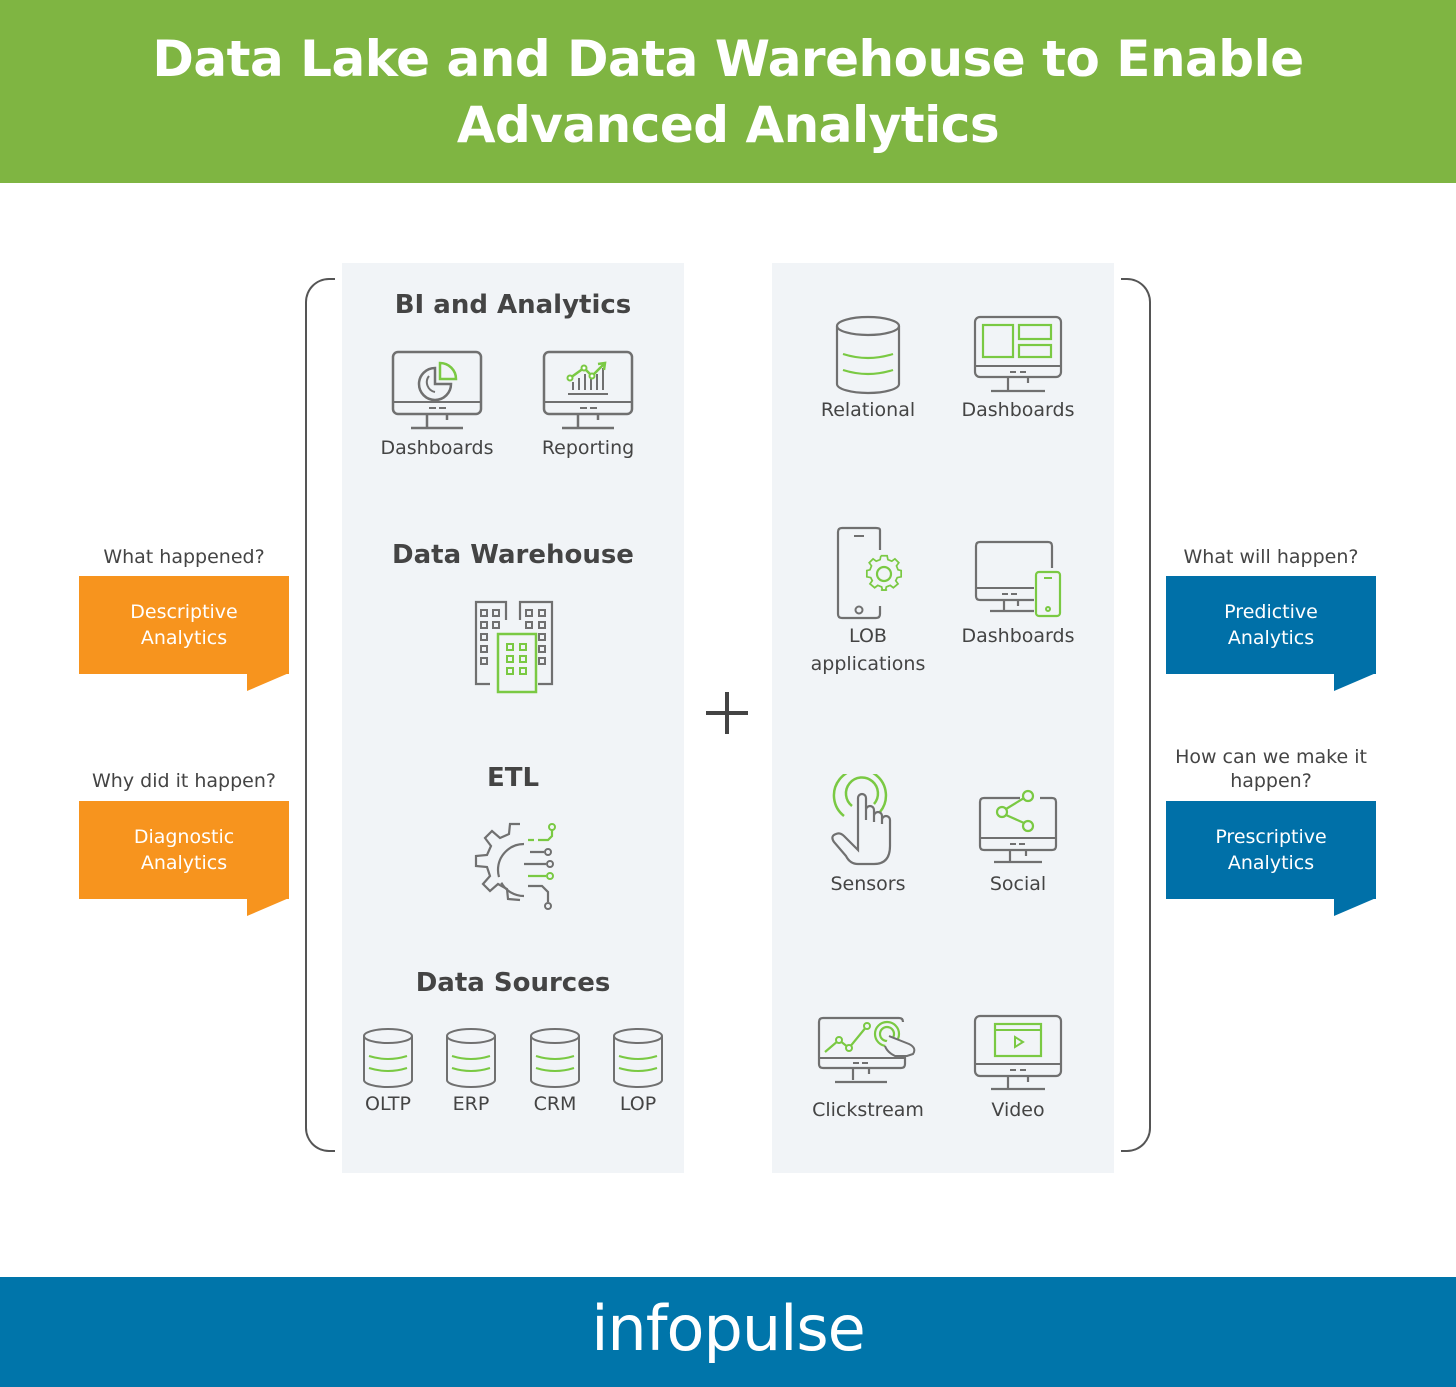 The height and width of the screenshot is (1387, 1456). I want to click on lake-clickstream-item: Clickstream, so click(868, 1068).